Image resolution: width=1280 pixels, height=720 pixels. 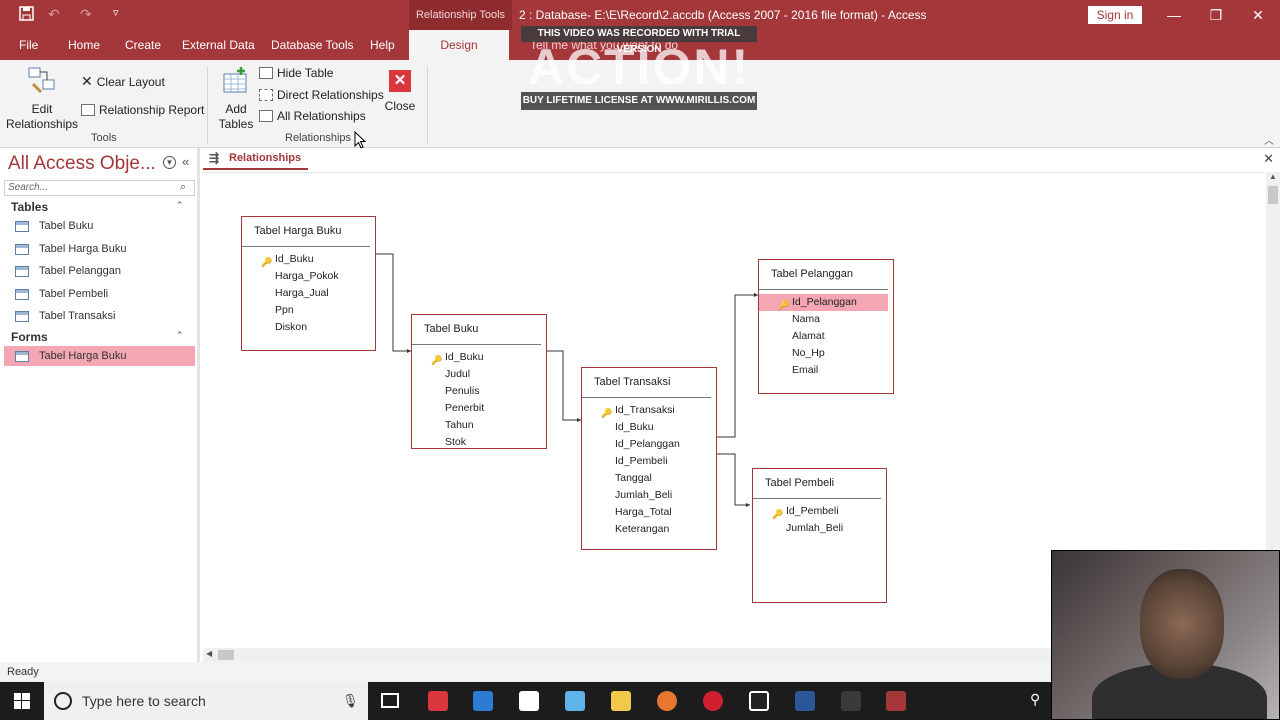 I want to click on undo-icon: ↶, so click(x=54, y=14).